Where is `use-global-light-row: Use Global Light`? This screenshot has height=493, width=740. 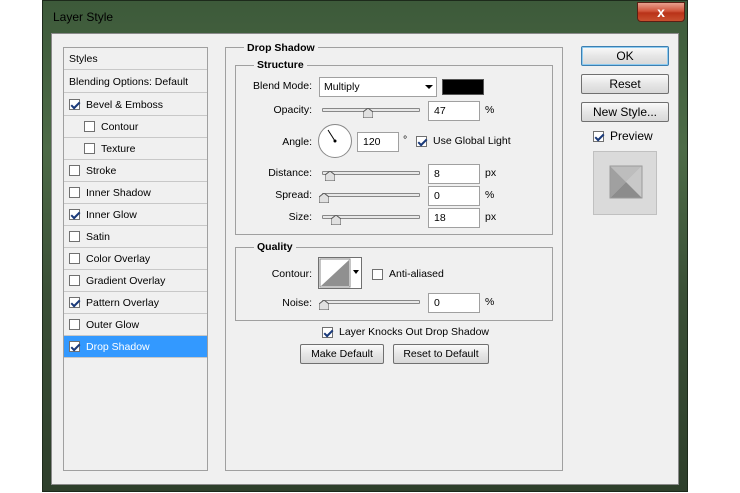 use-global-light-row: Use Global Light is located at coordinates (463, 141).